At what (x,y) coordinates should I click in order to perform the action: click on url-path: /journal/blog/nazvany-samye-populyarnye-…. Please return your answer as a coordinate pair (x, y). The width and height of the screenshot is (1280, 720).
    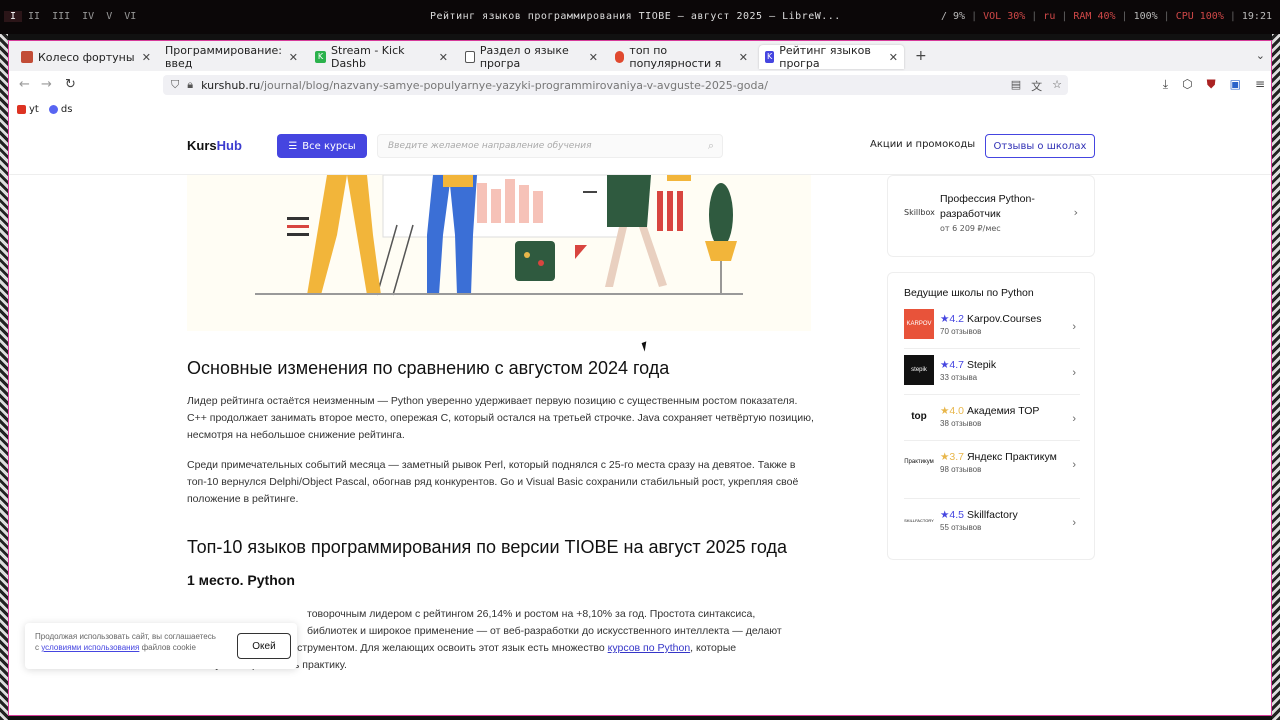
    Looking at the image, I should click on (514, 85).